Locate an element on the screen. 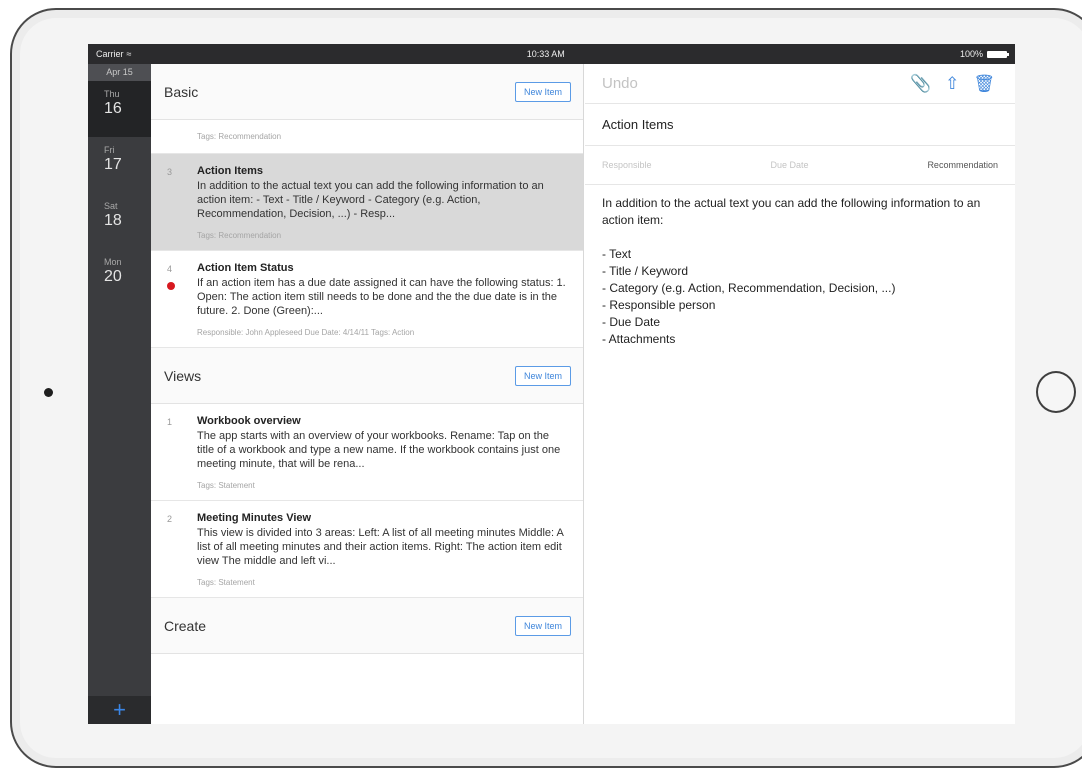  carrier-label: Carrier is located at coordinates (110, 54).